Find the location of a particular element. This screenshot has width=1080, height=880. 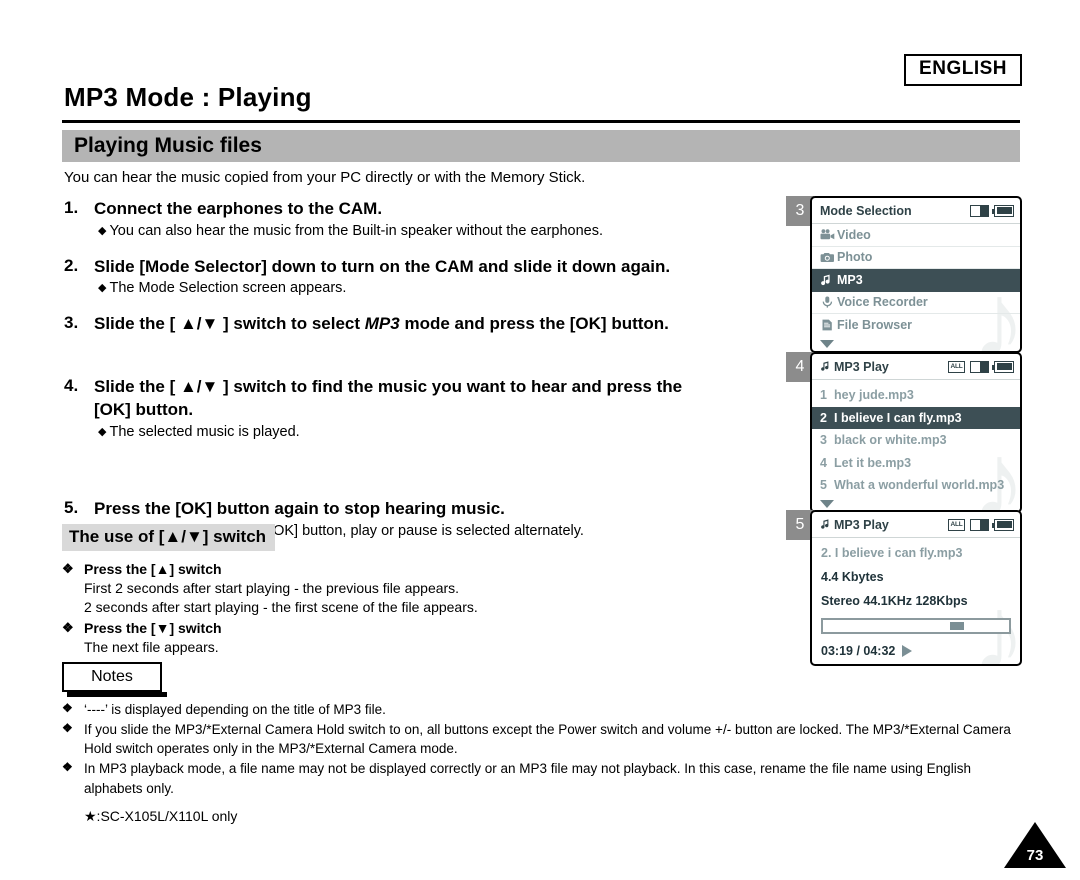

step-heading: Connect the earphones to the CAM. is located at coordinates (238, 208).